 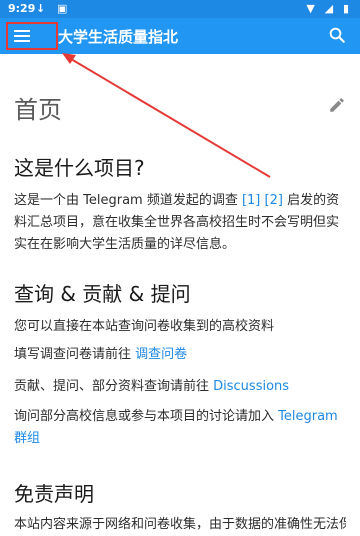 What do you see at coordinates (180, 428) in the screenshot?
I see `query-line-4: 询问部分高校信息或参与本项目的讨论请加入 Telegram 群组` at bounding box center [180, 428].